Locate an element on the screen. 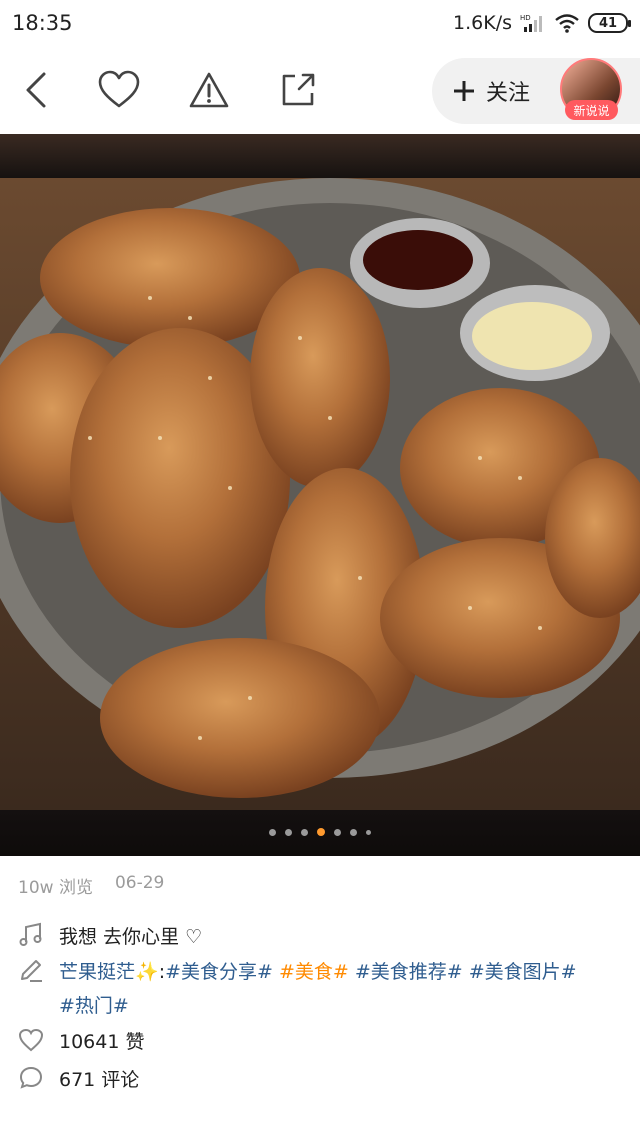  caption-text: 芒果挺茫✨:#美食分享# #美食# #美食推荐# #美食图片# #热门# is located at coordinates (344, 989).